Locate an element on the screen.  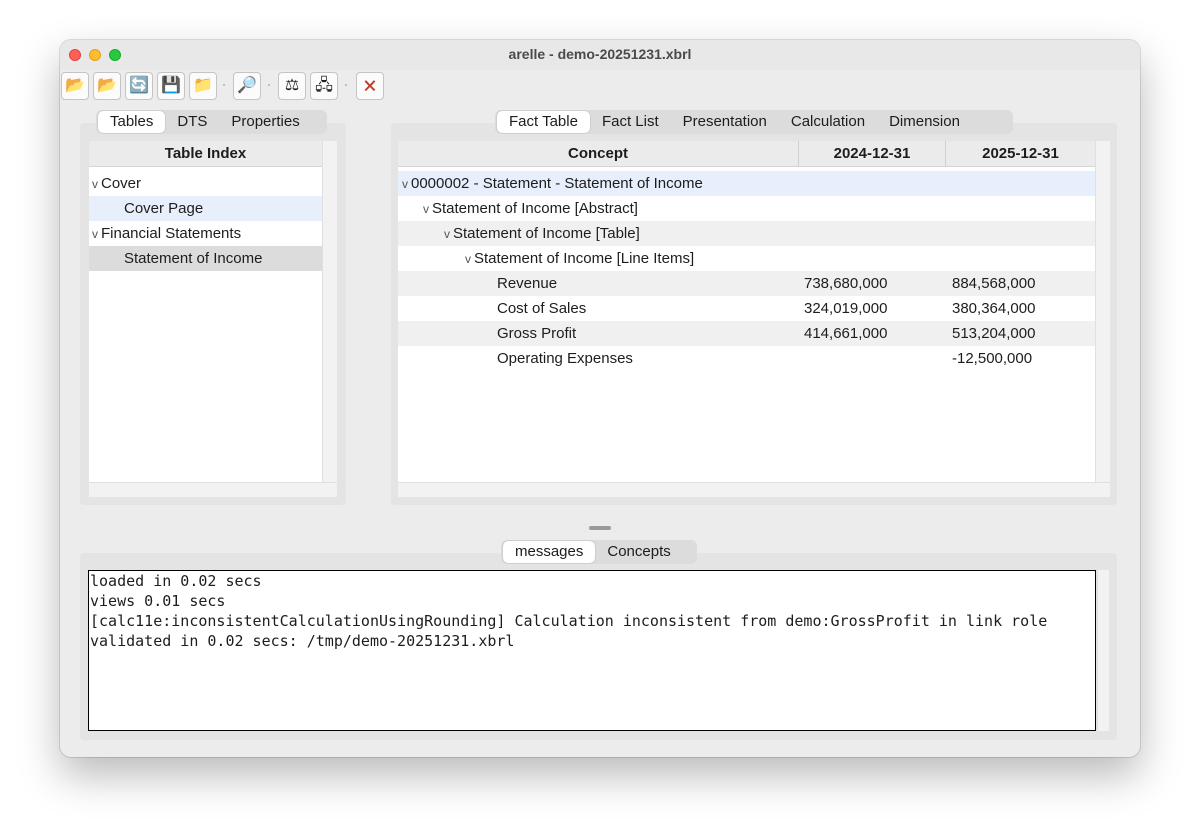
close-file-icon: 🗙 is located at coordinates (370, 85).